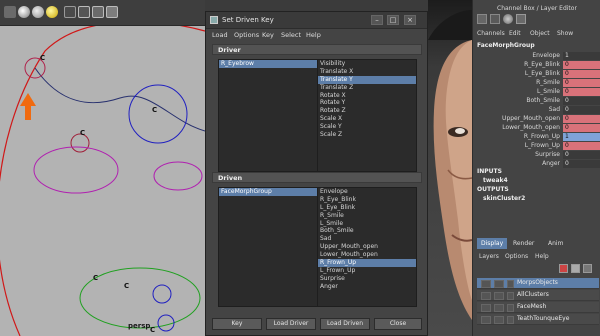 The width and height of the screenshot is (600, 336). What do you see at coordinates (158, 114) in the screenshot?
I see `eye-control-circle` at bounding box center [158, 114].